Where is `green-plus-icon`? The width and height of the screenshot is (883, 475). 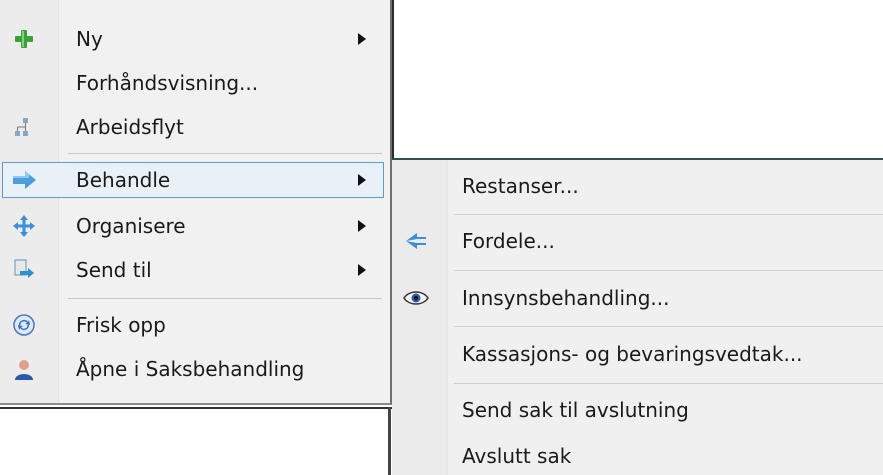
green-plus-icon is located at coordinates (24, 39).